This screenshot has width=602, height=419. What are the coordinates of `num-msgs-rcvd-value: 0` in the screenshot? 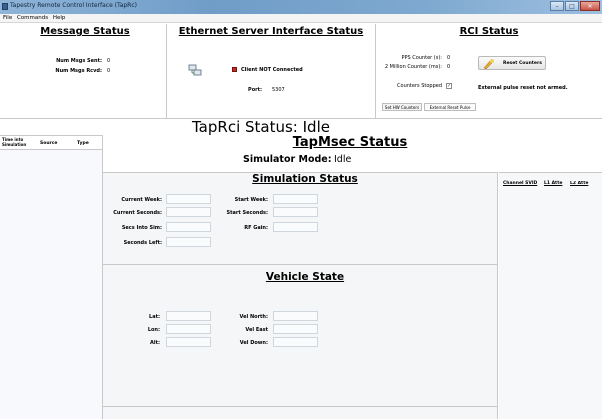 It's located at (109, 71).